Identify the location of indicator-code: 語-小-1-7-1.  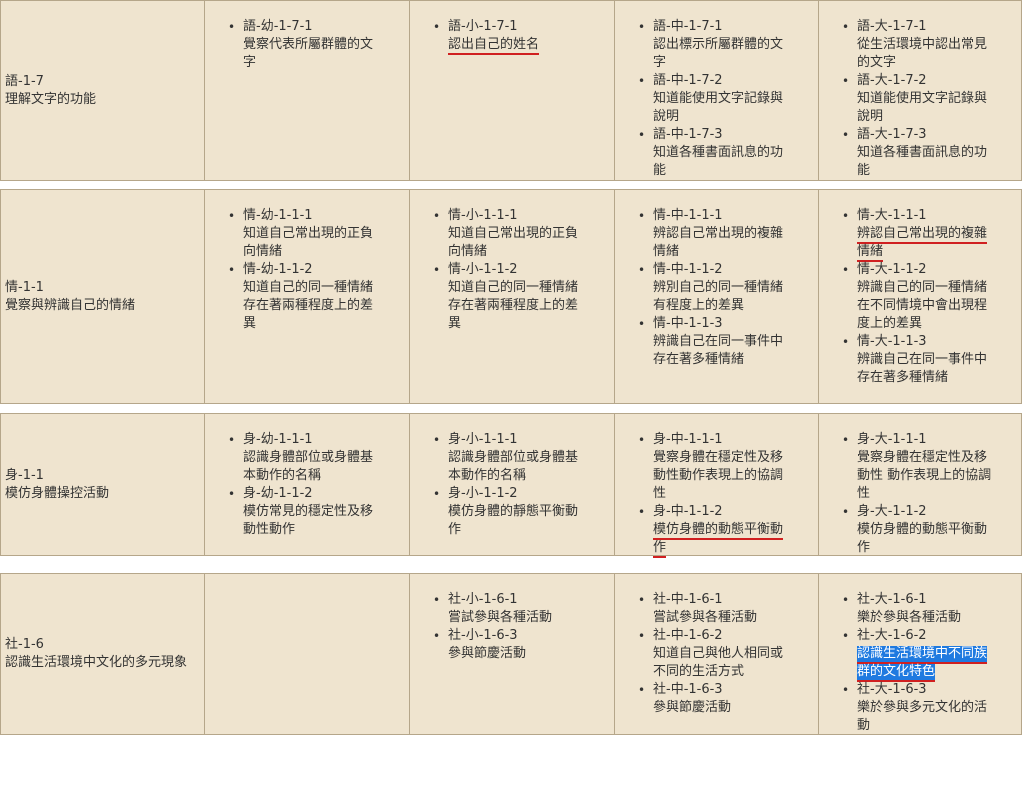
(483, 26).